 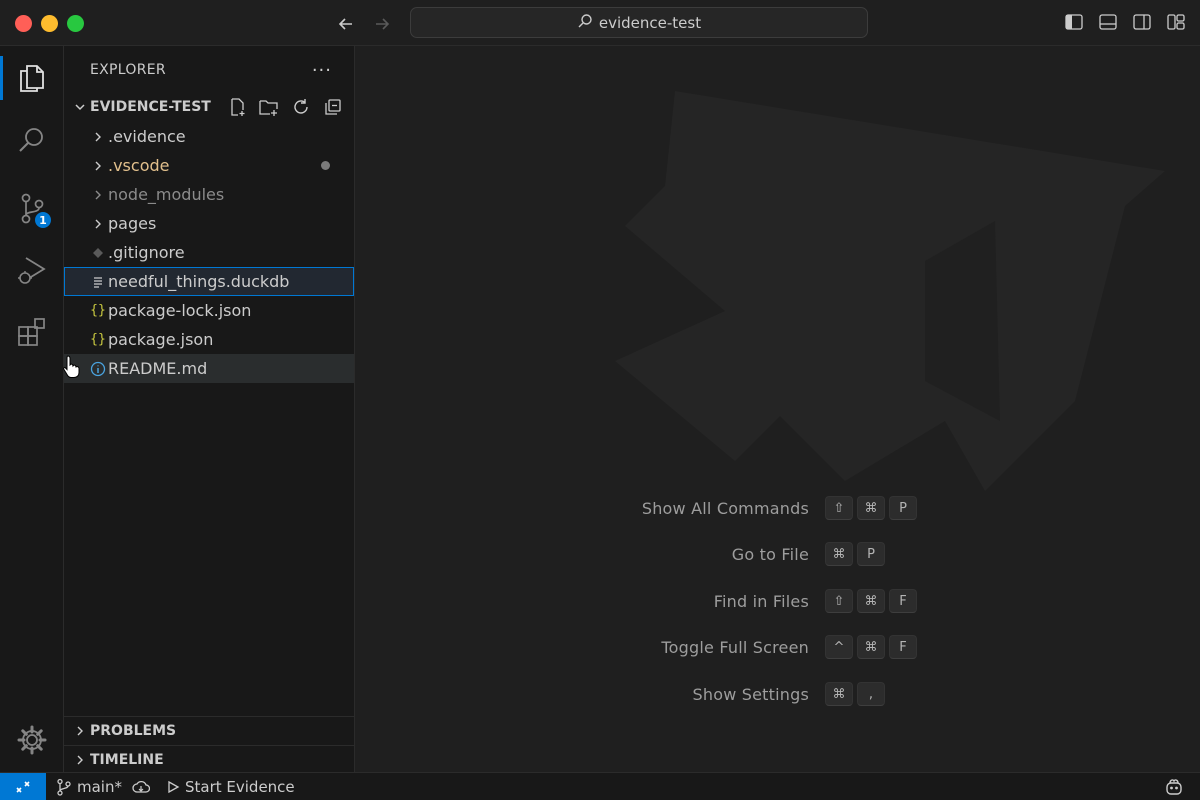 I want to click on collapse-all-icon, so click(x=333, y=107).